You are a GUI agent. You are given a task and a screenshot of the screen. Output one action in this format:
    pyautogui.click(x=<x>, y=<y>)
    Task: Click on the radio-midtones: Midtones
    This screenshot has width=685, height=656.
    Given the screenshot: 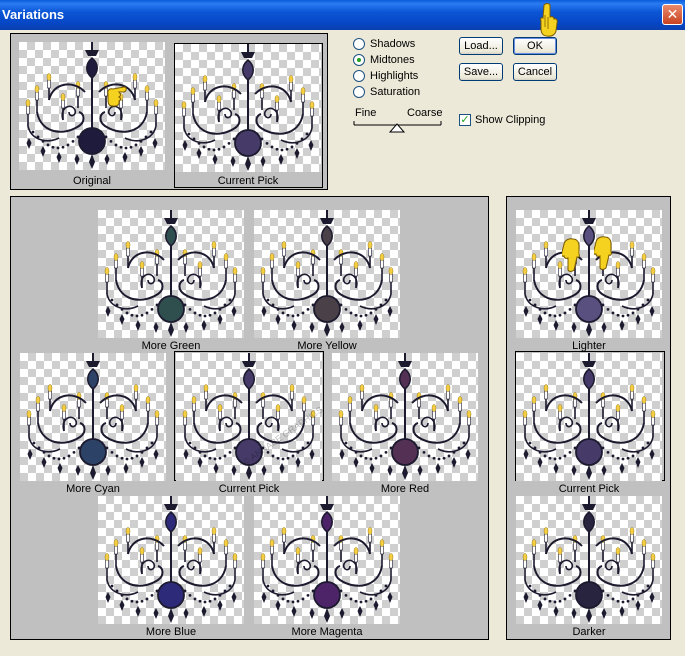 What is the action you would take?
    pyautogui.click(x=384, y=60)
    